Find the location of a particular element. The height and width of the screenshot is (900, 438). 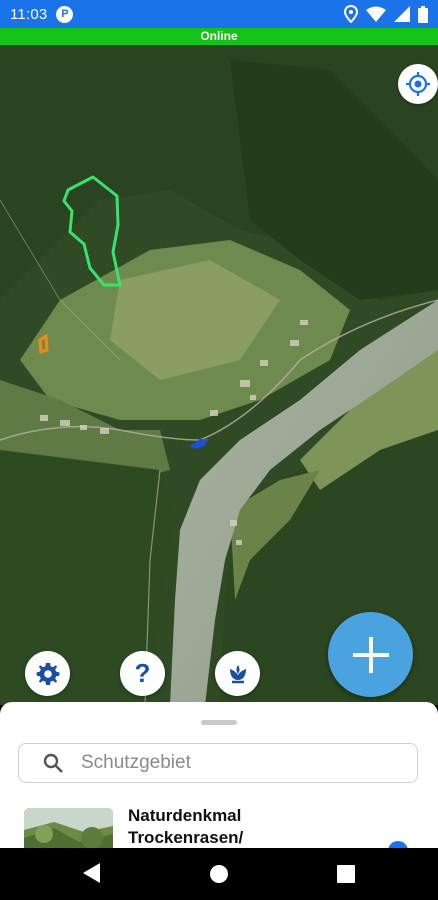

system-nav-bar is located at coordinates (219, 874).